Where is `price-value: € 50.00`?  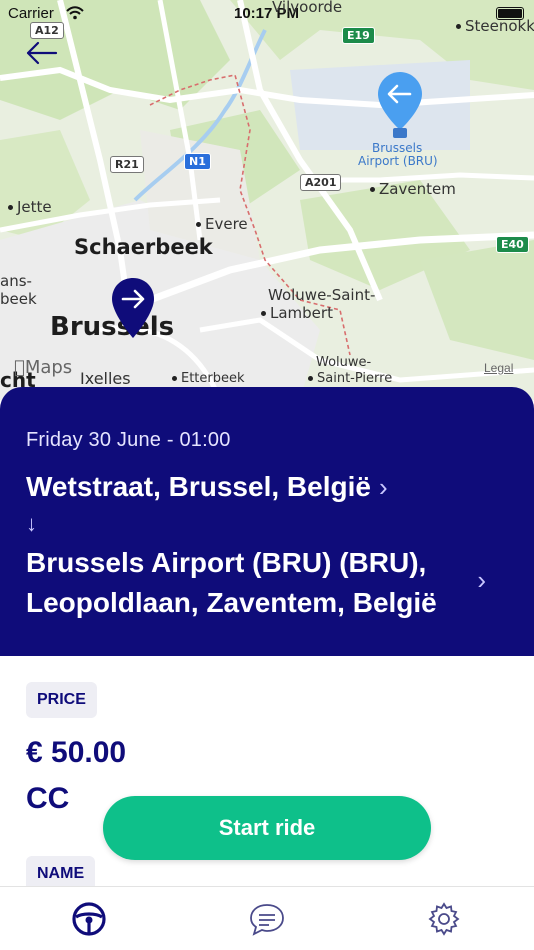
price-value: € 50.00 is located at coordinates (76, 752).